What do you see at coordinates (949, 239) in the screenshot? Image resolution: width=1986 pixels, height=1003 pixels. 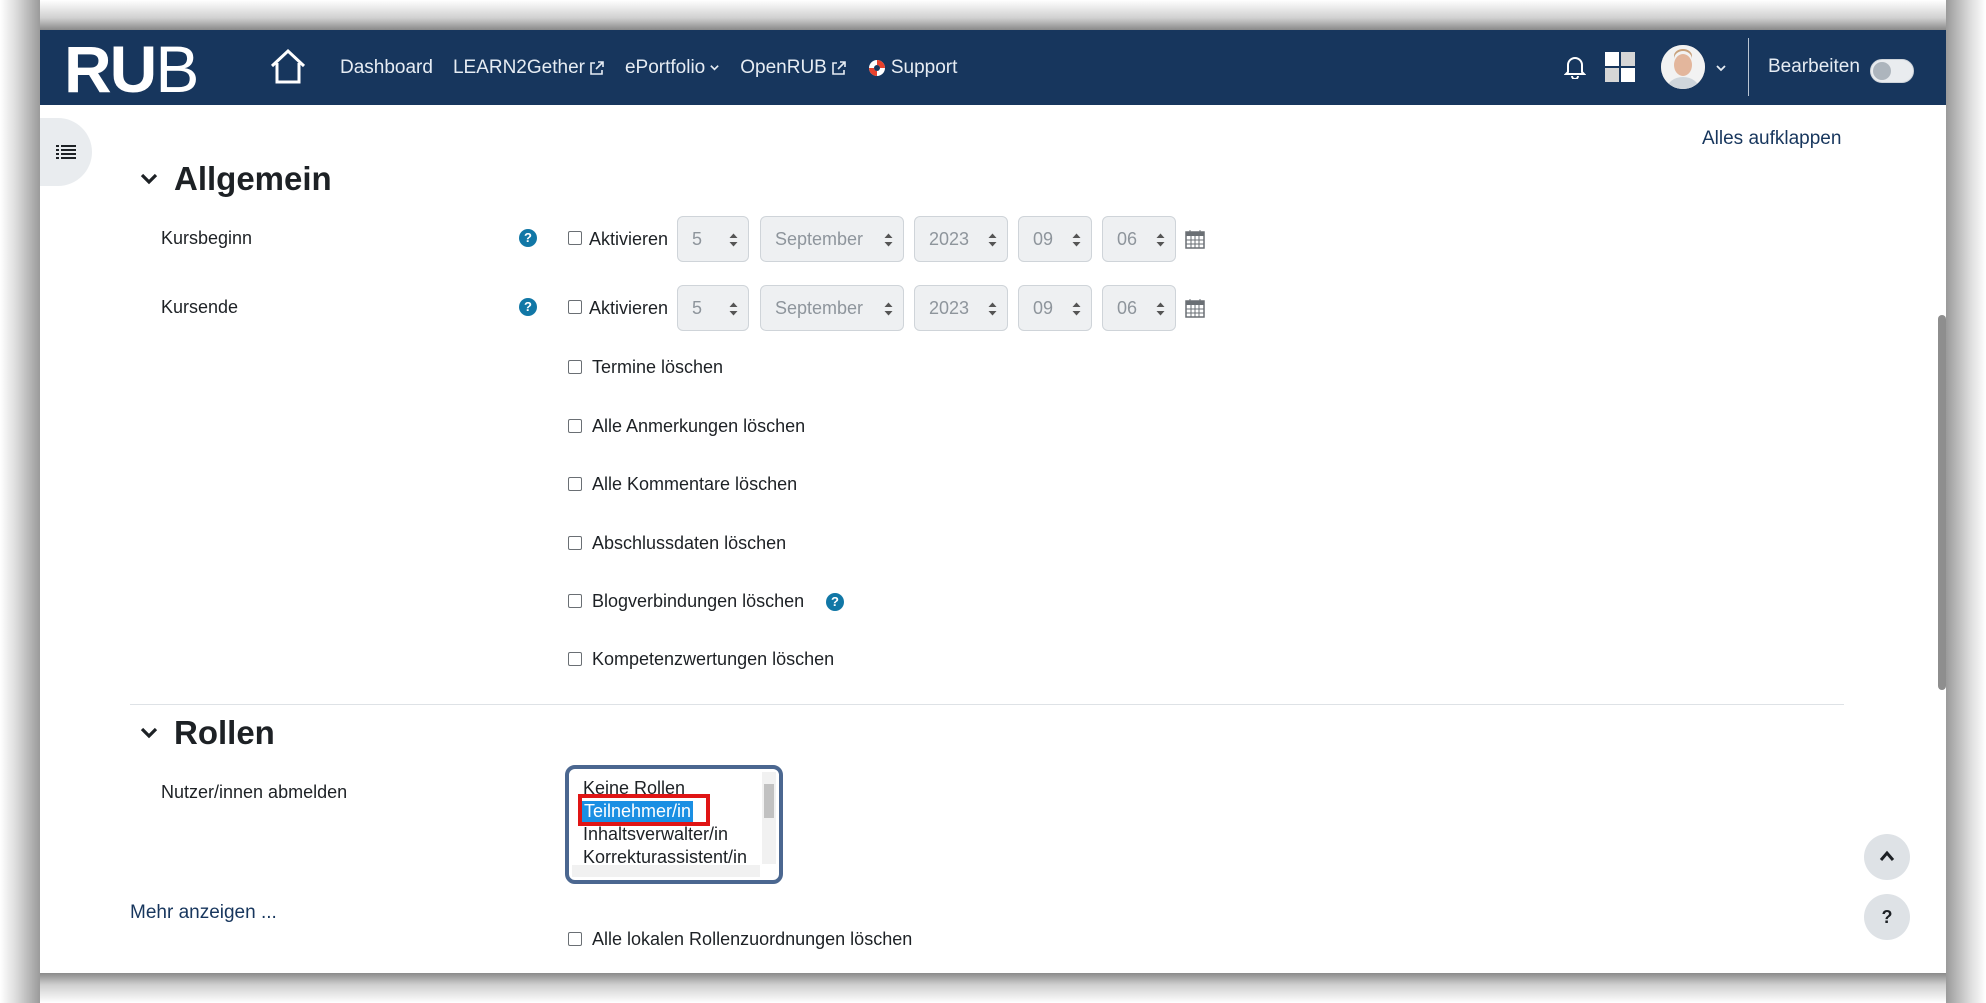 I see `course-start-year-value: 2023` at bounding box center [949, 239].